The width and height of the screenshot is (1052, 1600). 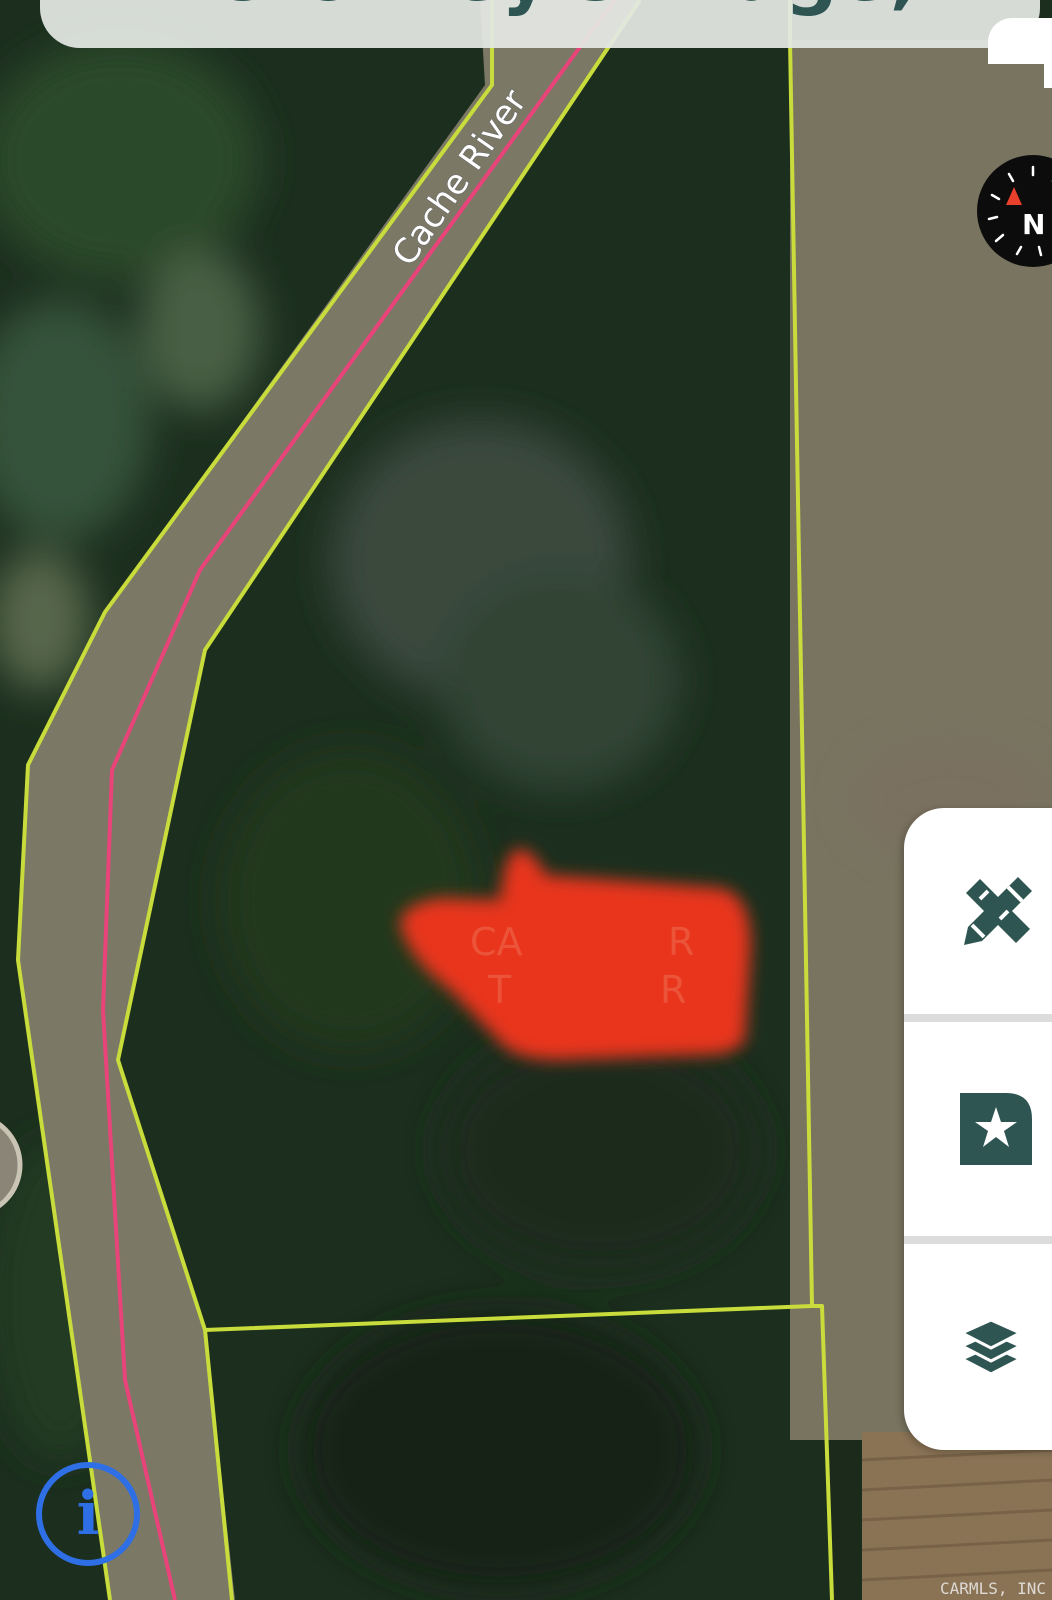 I want to click on layers-button, so click(x=978, y=1347).